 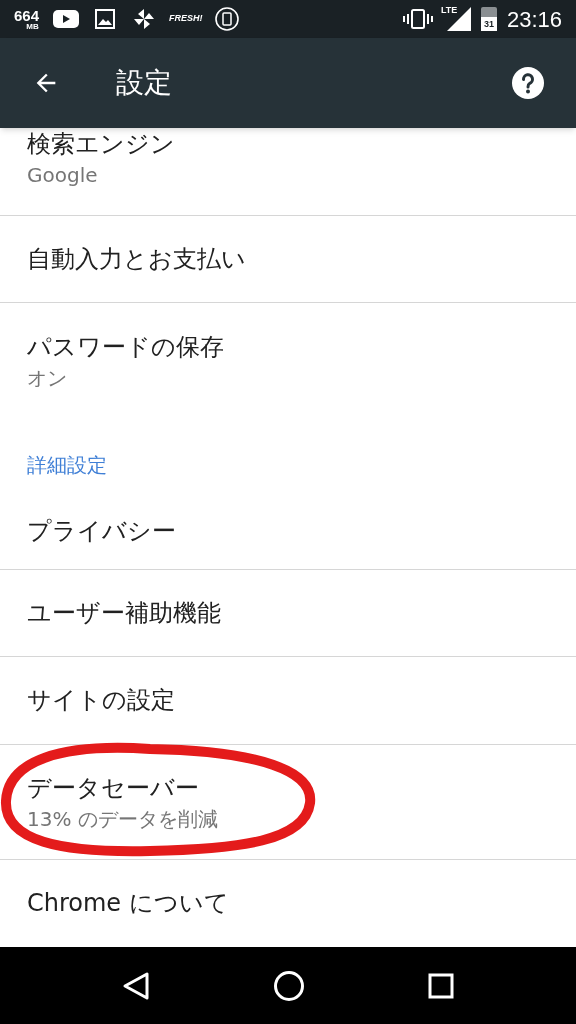 I want to click on item-title: 検索エンジン, so click(x=101, y=144).